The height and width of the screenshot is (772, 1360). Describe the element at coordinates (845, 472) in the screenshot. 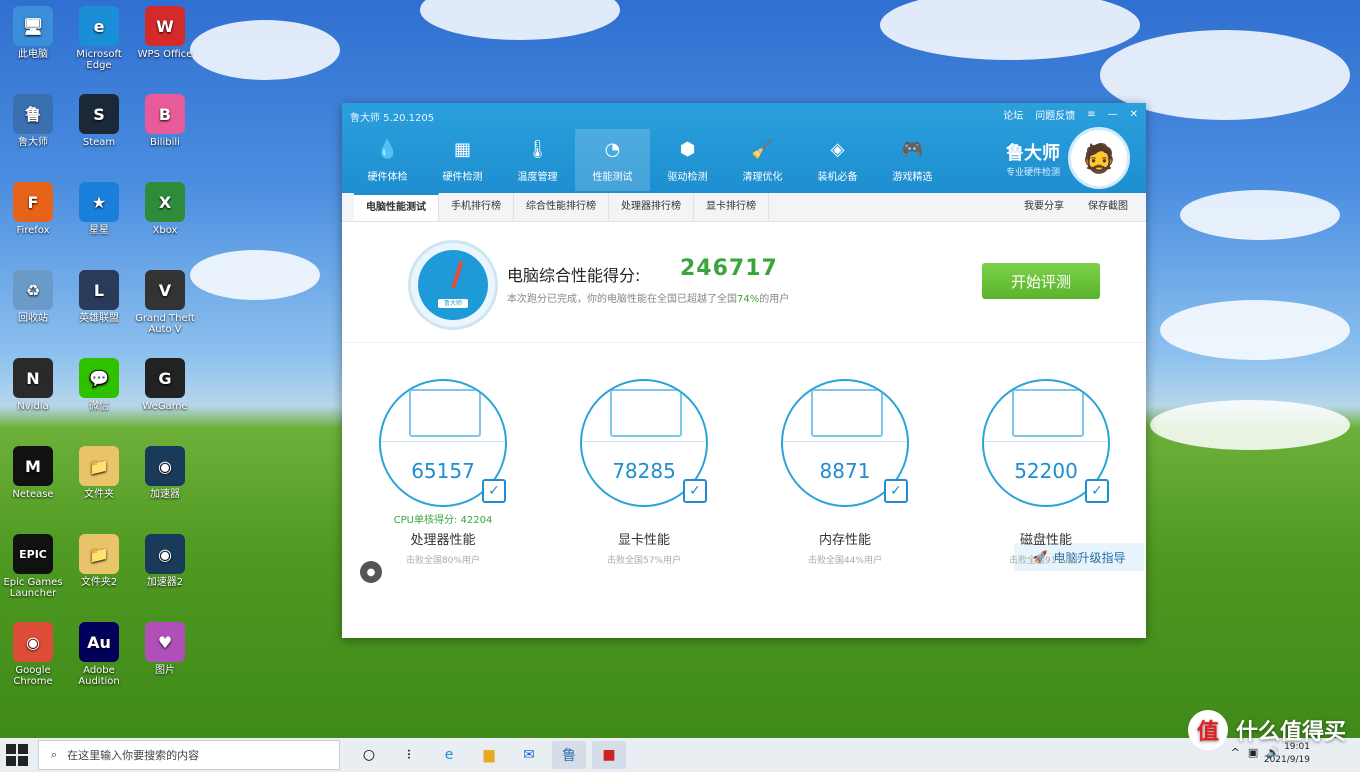

I see `score-card: 8871 ✓ 内存性能 击败全国44%用户` at that location.